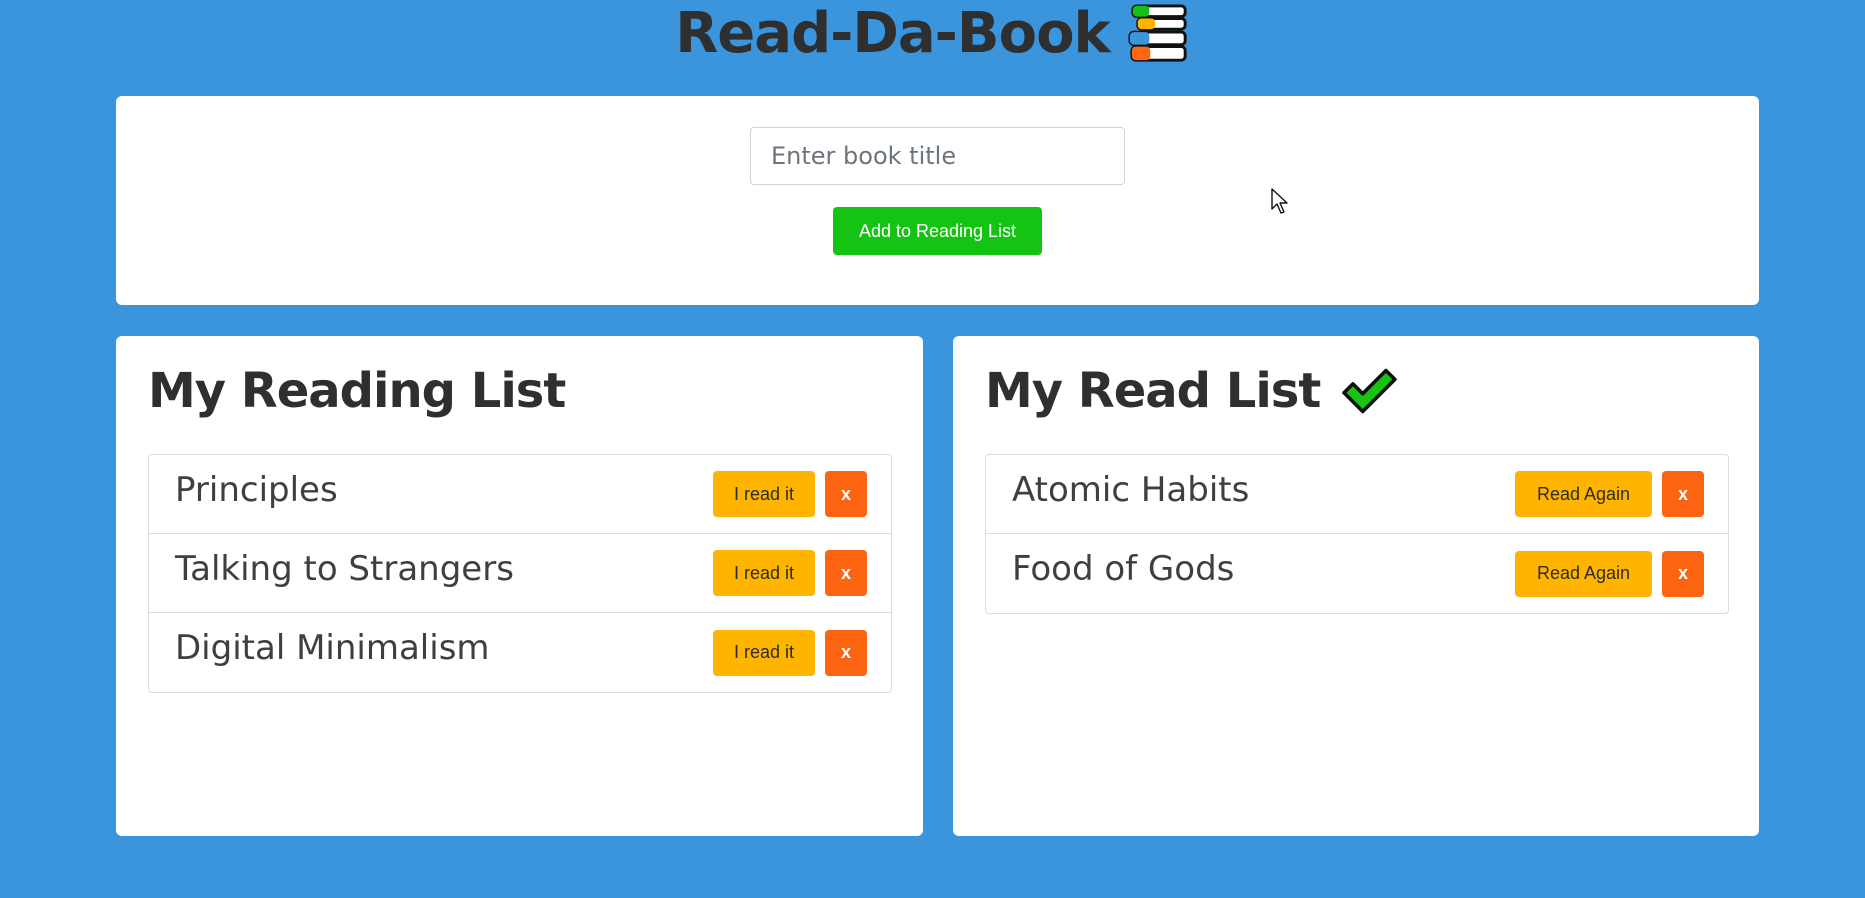 This screenshot has width=1865, height=898. I want to click on checkmark-icon, so click(1369, 391).